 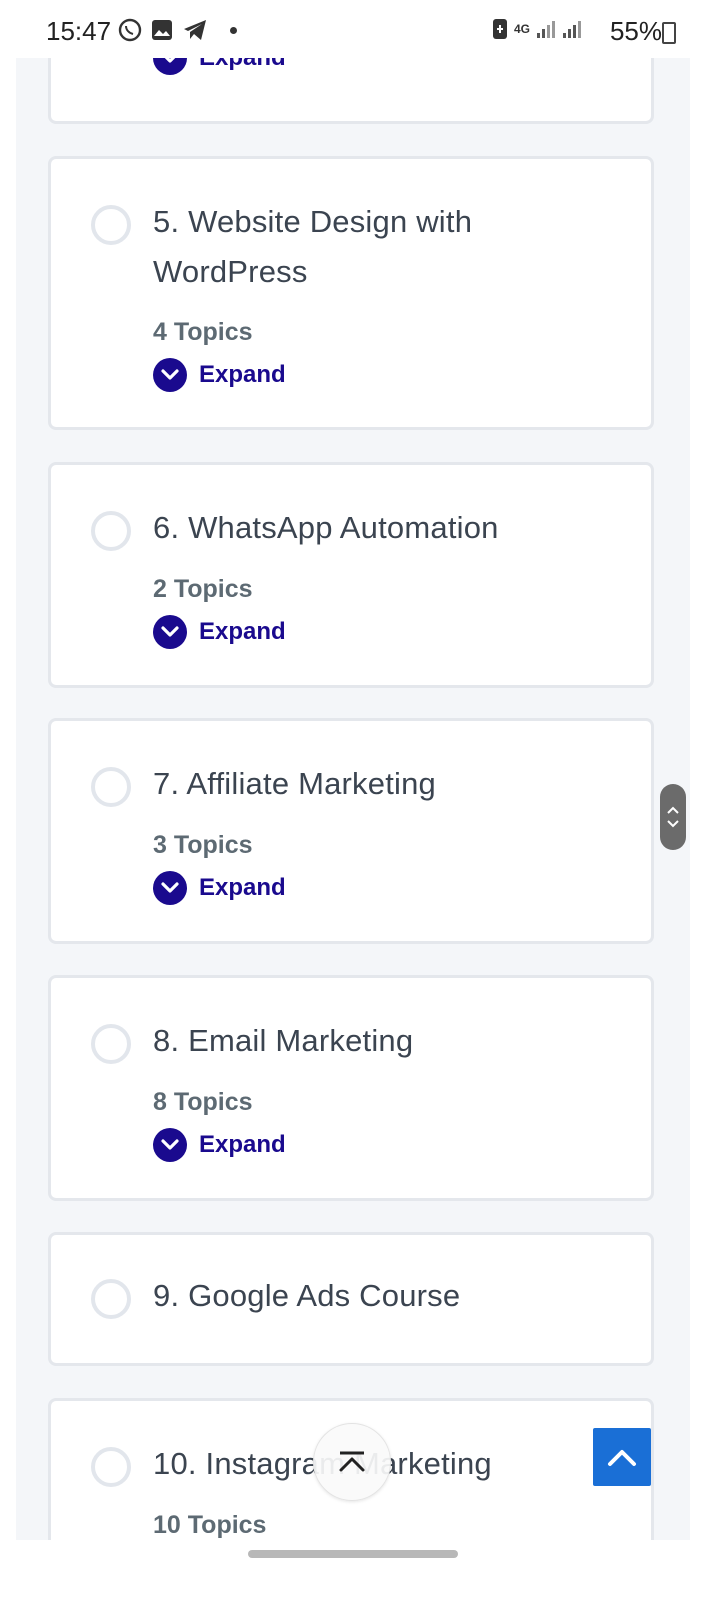 I want to click on dot-icon, so click(x=233, y=30).